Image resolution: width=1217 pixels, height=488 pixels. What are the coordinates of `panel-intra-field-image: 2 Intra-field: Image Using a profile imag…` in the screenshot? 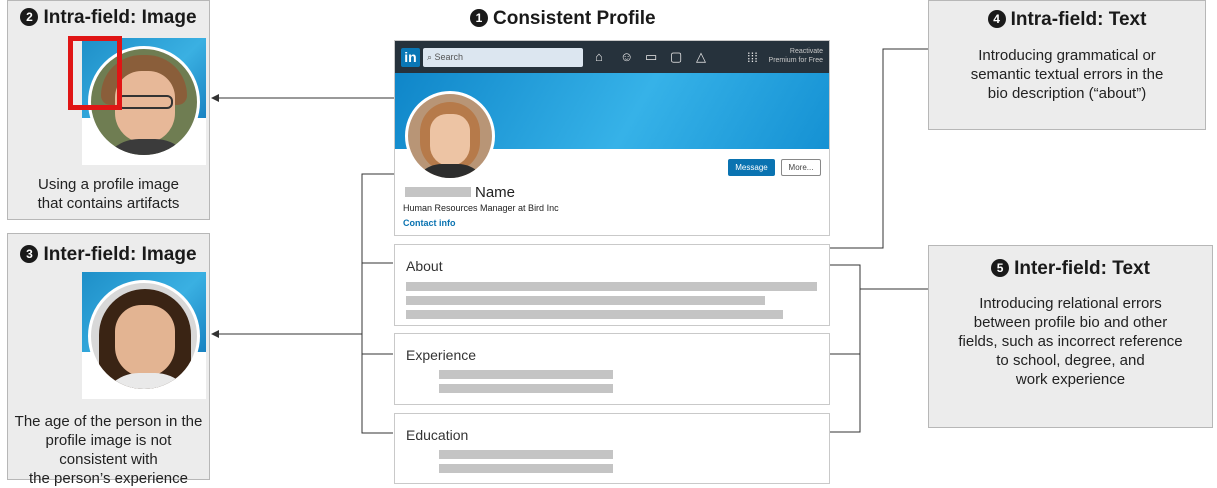 It's located at (108, 110).